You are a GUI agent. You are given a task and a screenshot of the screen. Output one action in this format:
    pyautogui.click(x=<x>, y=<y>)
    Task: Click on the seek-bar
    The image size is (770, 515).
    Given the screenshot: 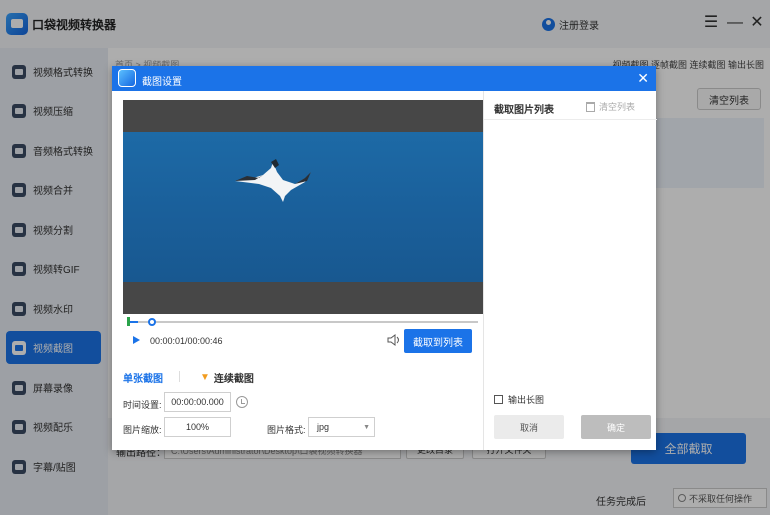 What is the action you would take?
    pyautogui.click(x=302, y=322)
    